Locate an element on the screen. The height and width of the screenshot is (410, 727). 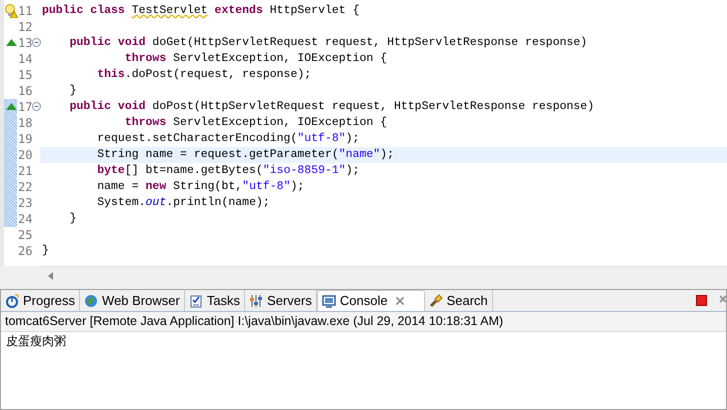
code-line: name = new String(bt,"utf-8"); is located at coordinates (200, 187).